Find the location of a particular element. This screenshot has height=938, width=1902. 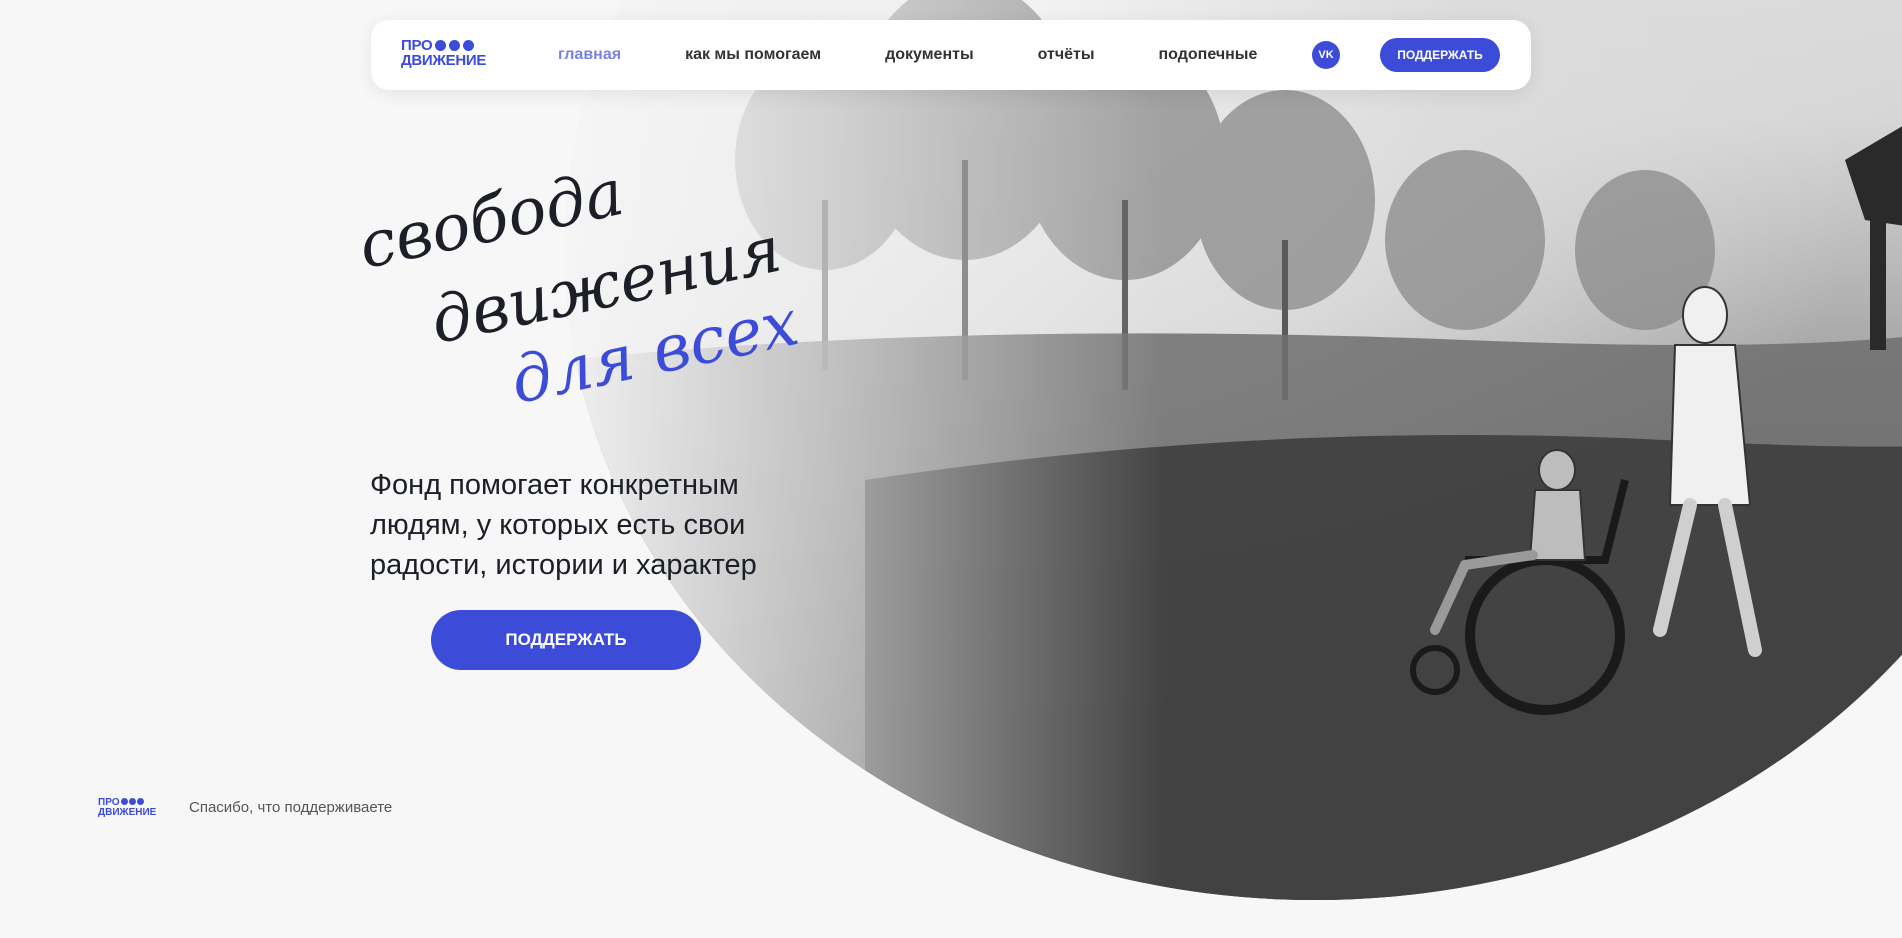

logo-text-top: ПРО is located at coordinates (417, 45).